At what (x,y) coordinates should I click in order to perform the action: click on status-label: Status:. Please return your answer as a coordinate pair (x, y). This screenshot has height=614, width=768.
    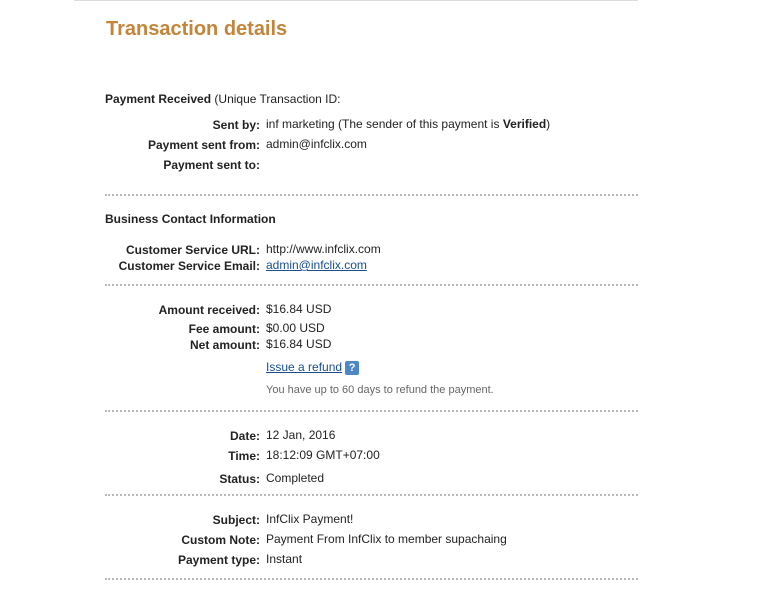
    Looking at the image, I should click on (239, 479).